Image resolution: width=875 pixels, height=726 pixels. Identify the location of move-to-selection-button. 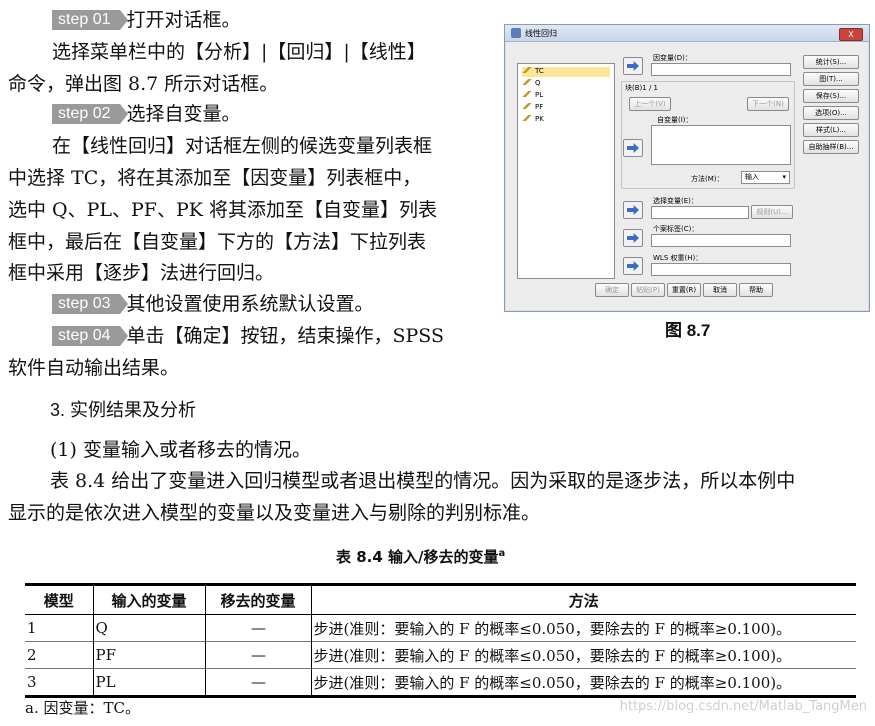
(633, 210).